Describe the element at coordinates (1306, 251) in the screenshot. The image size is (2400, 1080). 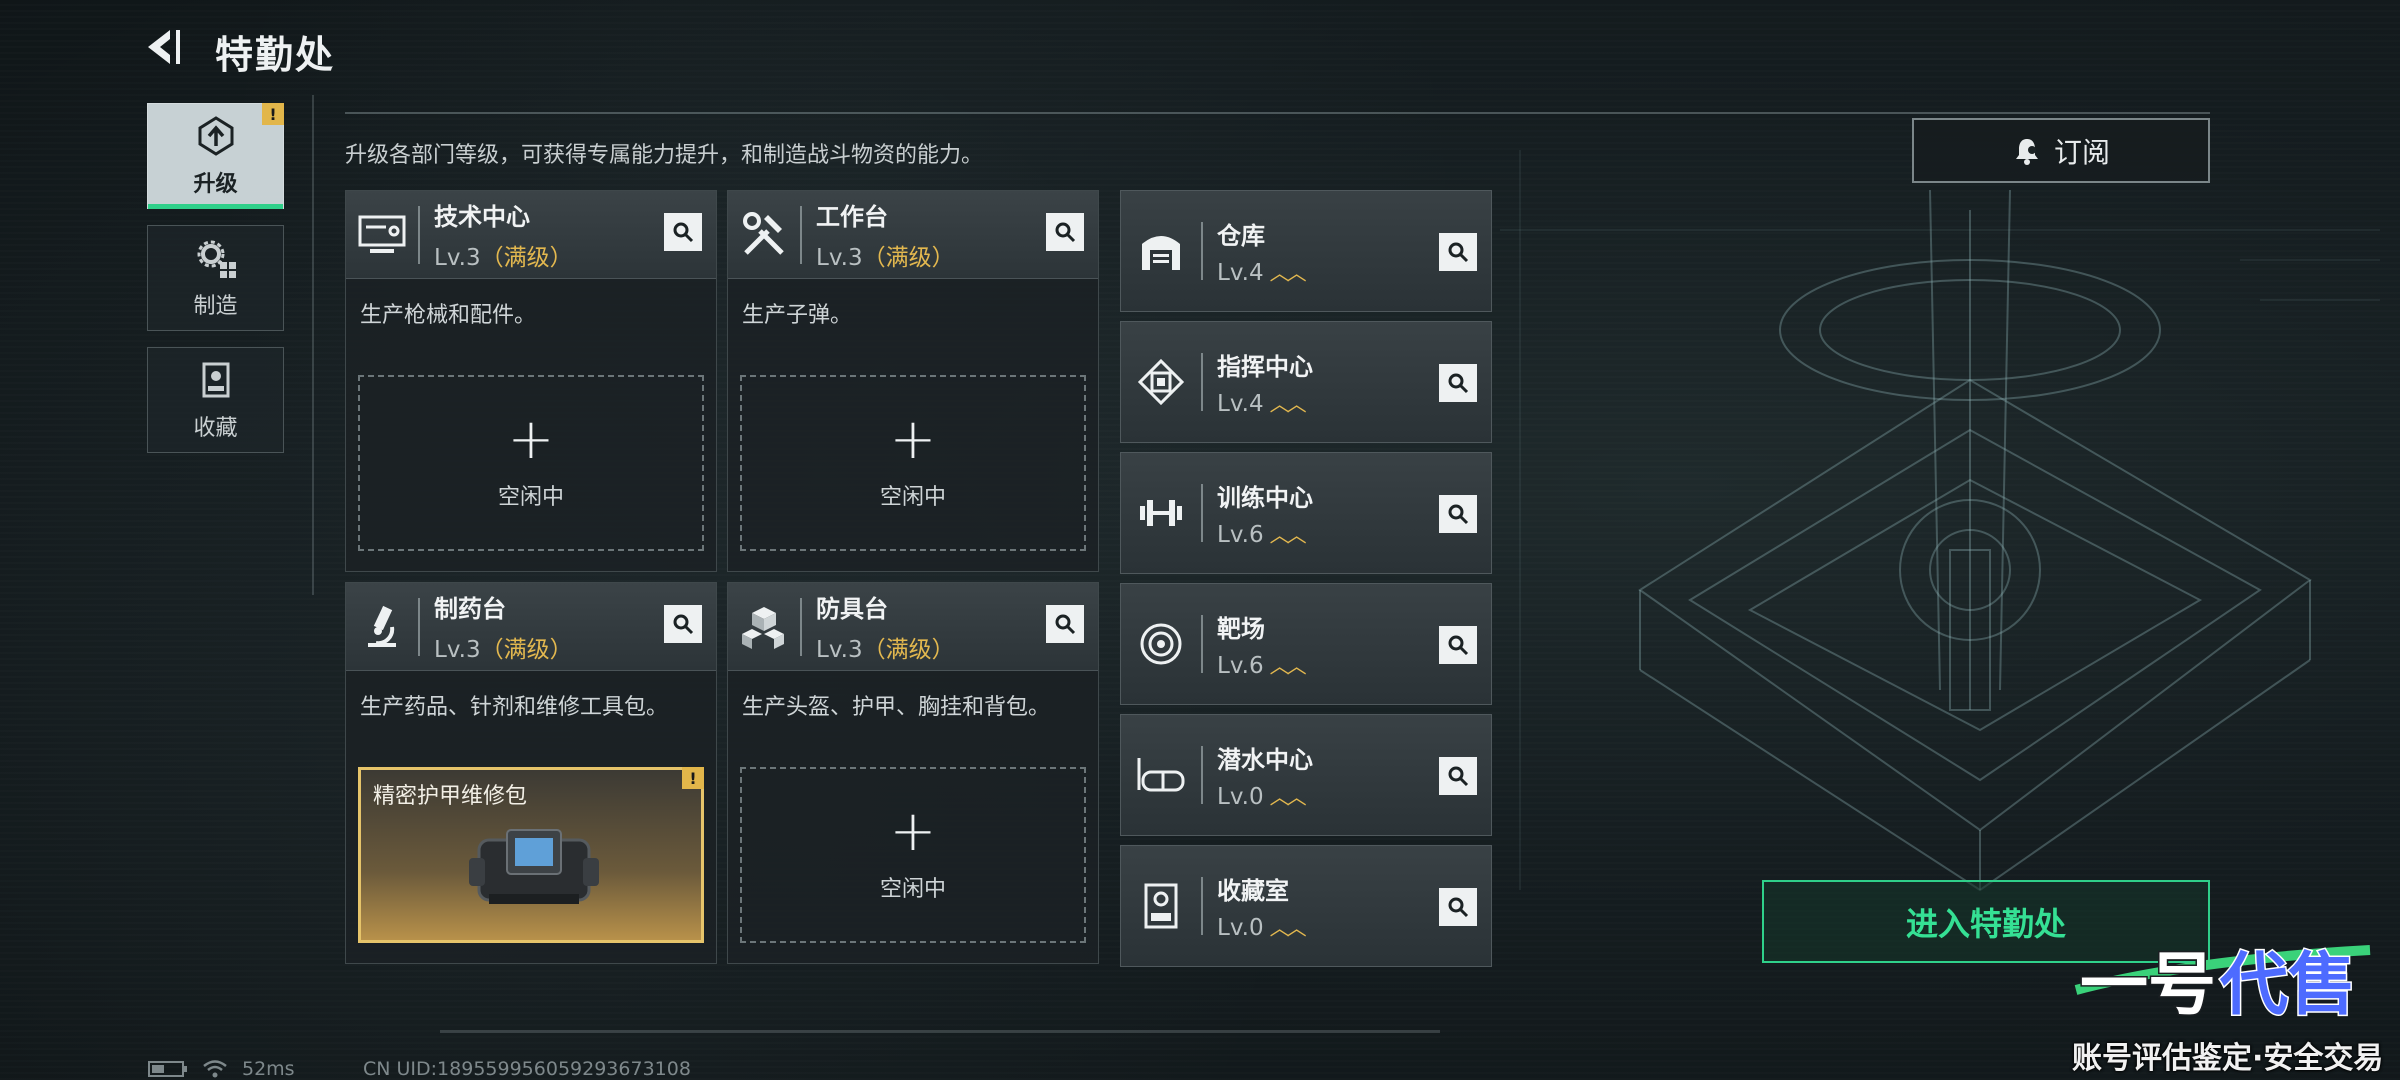
I see `facility-warehouse: 仓库 Lv.4 ︿︿` at that location.